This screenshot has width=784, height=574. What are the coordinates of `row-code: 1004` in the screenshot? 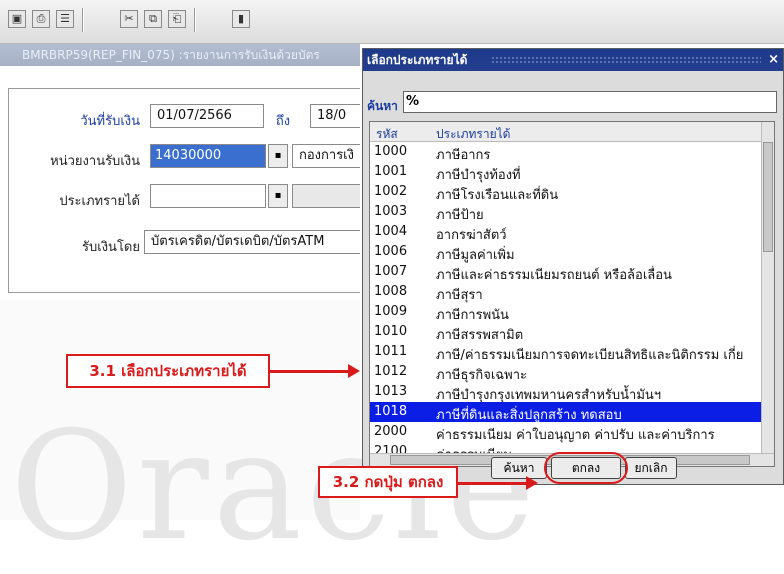 It's located at (391, 231).